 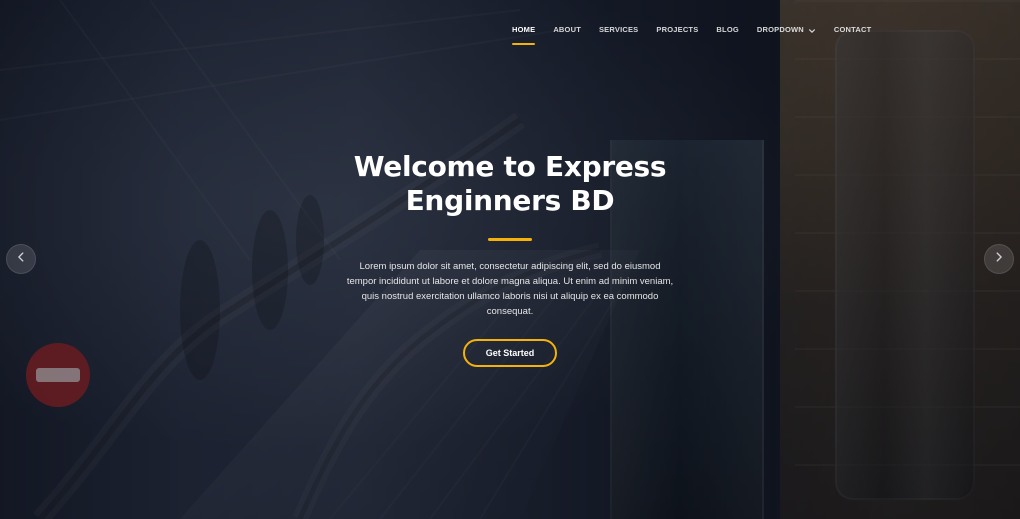 What do you see at coordinates (812, 30) in the screenshot?
I see `chevron-down-icon` at bounding box center [812, 30].